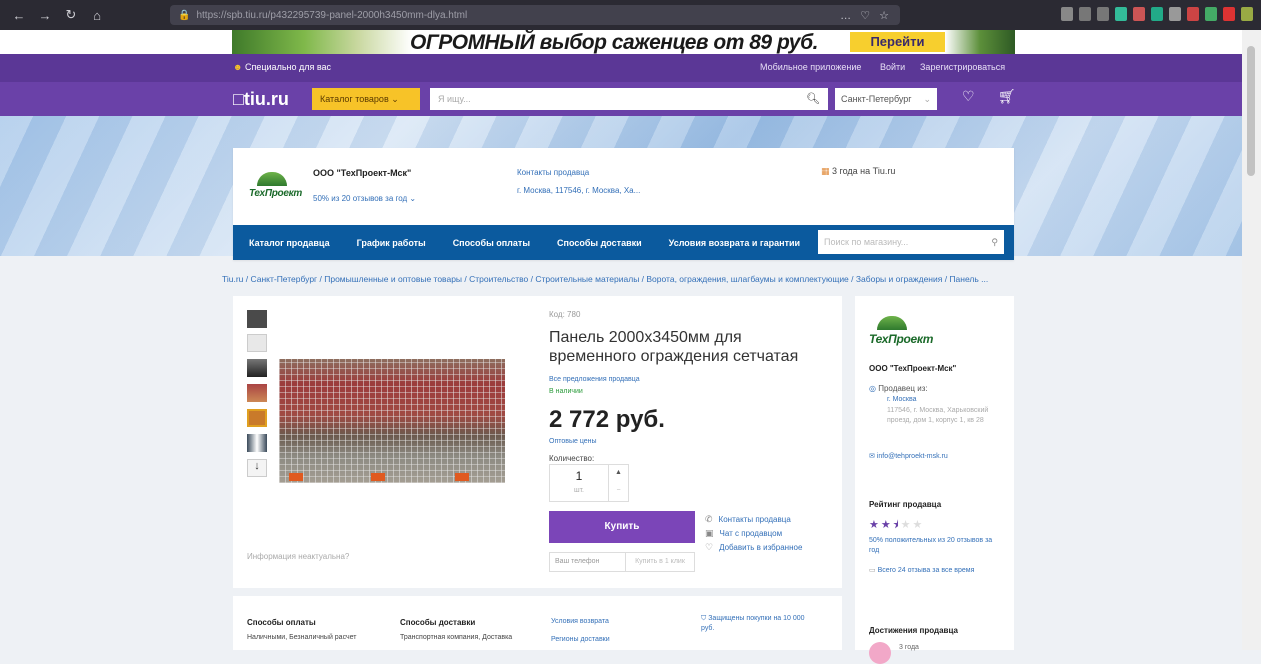 The width and height of the screenshot is (1261, 664). Describe the element at coordinates (594, 379) in the screenshot. I see `all-offers-link: Все предложения продавца` at that location.